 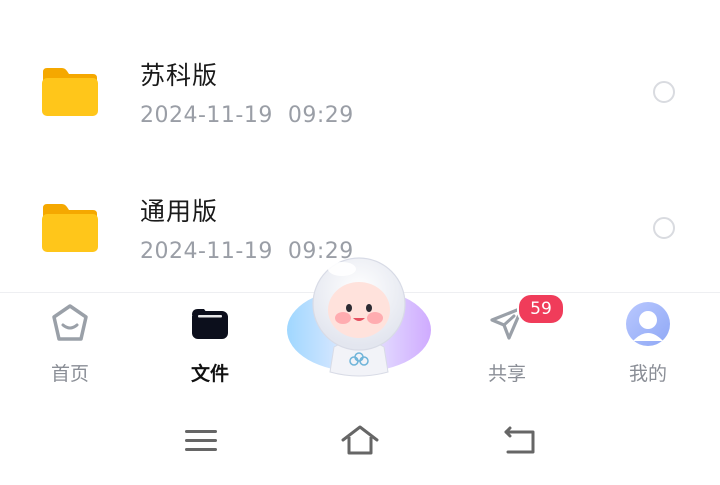 What do you see at coordinates (201, 440) in the screenshot?
I see `menu-icon` at bounding box center [201, 440].